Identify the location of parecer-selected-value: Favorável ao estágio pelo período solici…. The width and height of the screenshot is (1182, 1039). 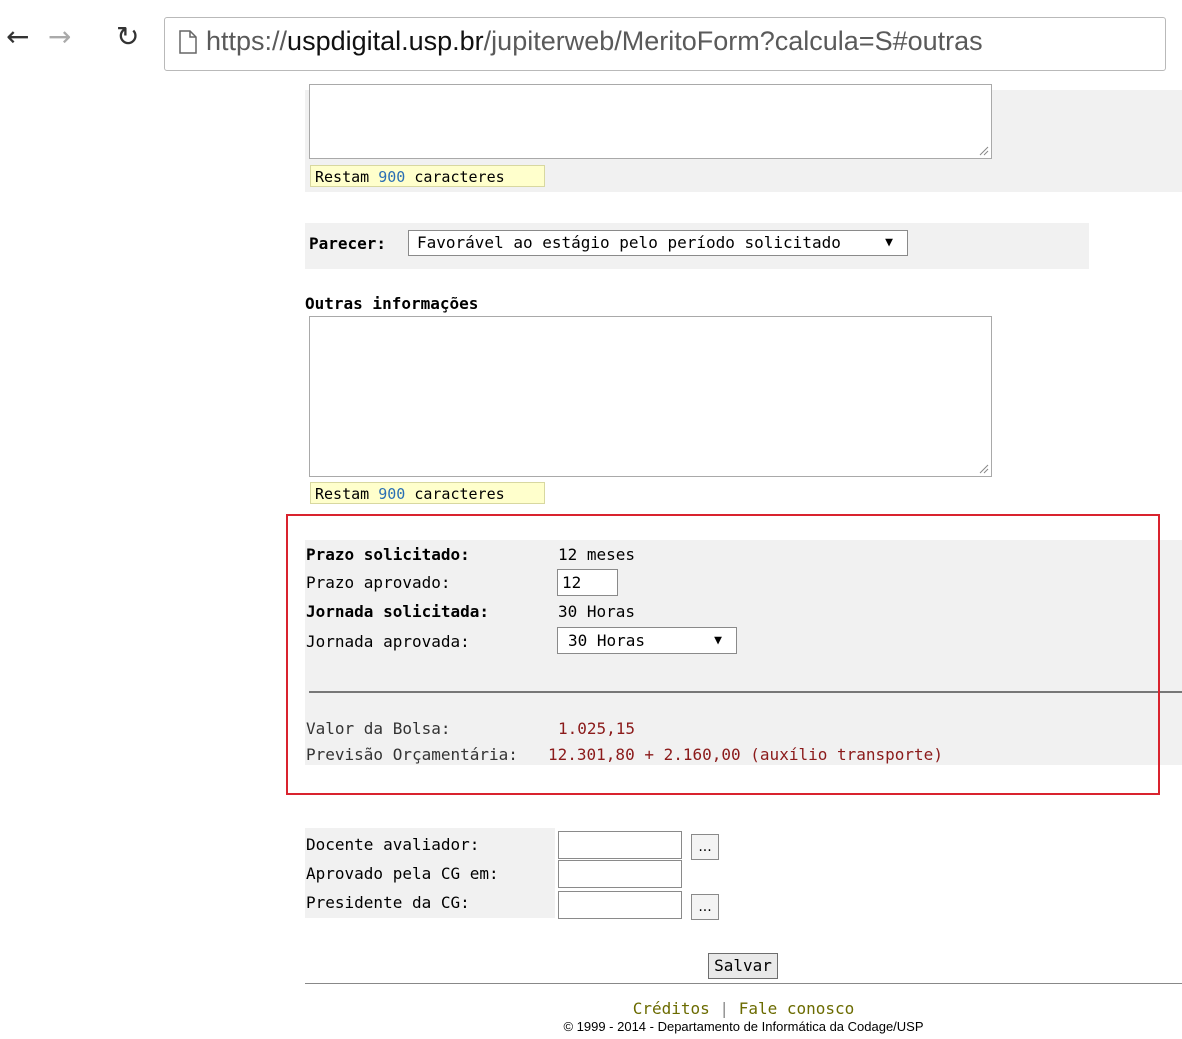
(629, 242).